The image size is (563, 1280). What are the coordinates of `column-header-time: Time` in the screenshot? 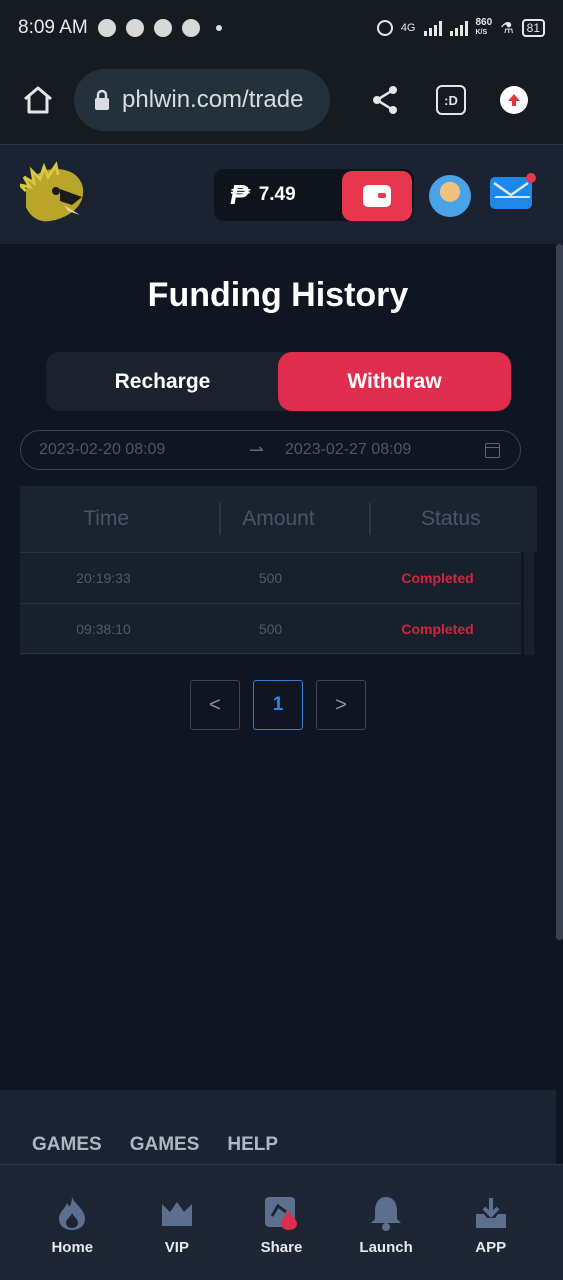 It's located at (106, 518).